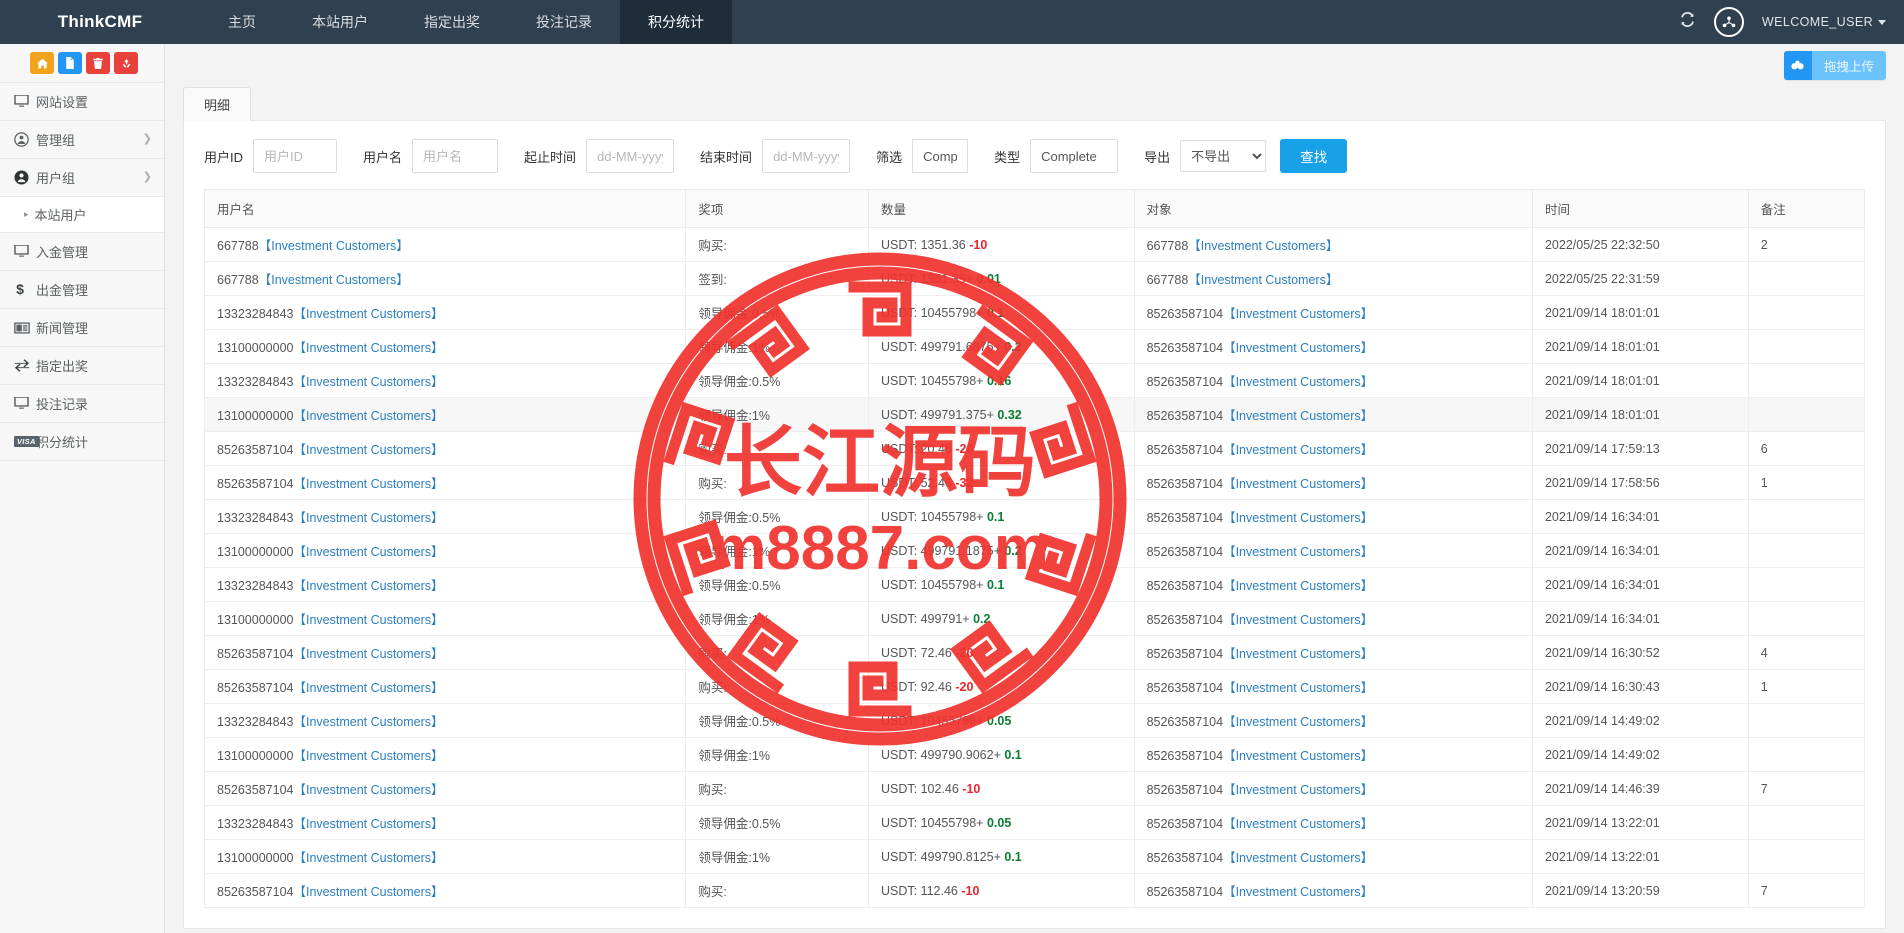 This screenshot has height=933, width=1904. I want to click on sidebar-item-8: 投注记录, so click(82, 404).